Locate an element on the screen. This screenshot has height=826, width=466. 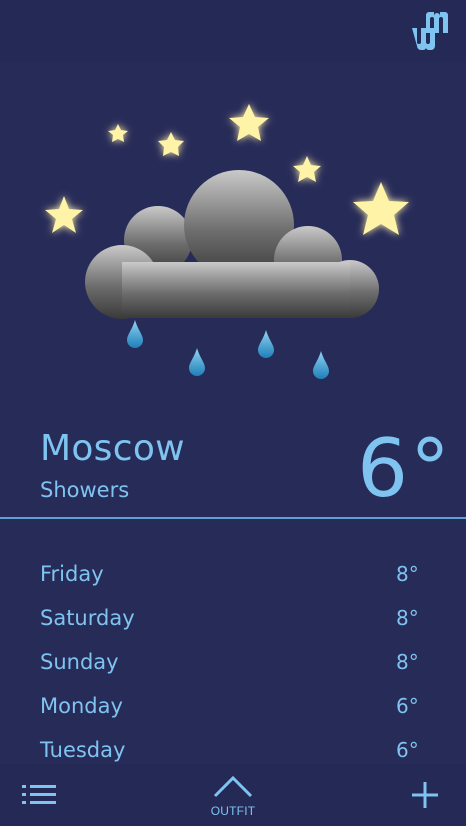
plus-icon is located at coordinates (425, 795).